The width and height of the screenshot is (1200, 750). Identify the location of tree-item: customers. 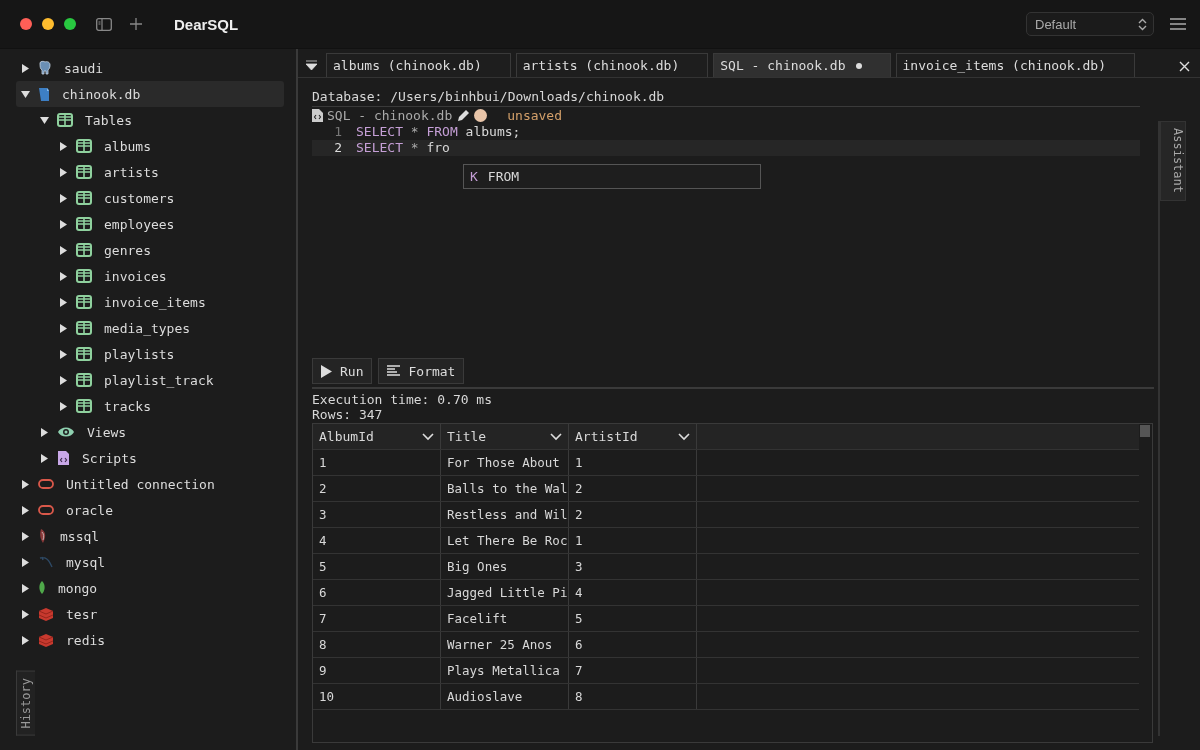
(169, 198).